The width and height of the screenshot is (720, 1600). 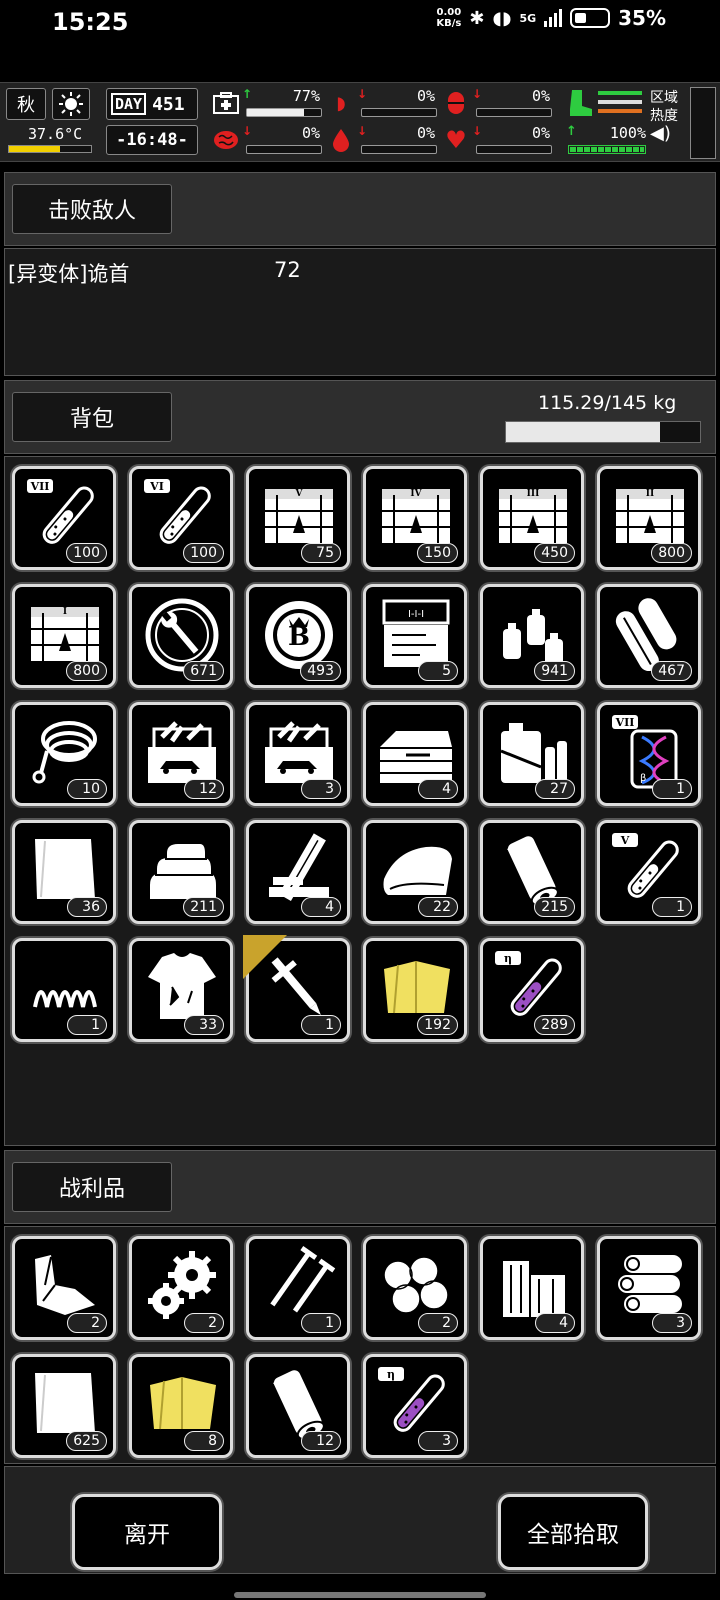 What do you see at coordinates (287, 270) in the screenshot?
I see `enemy-count: 72` at bounding box center [287, 270].